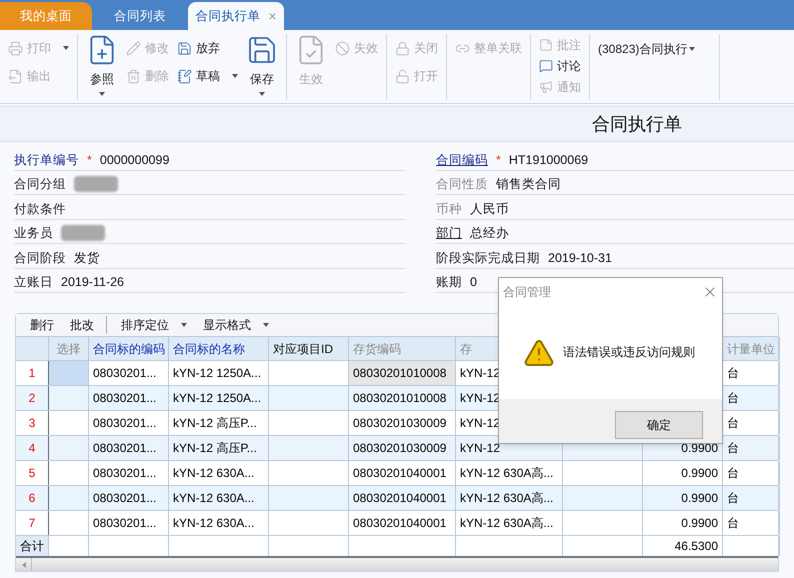 The height and width of the screenshot is (578, 794). What do you see at coordinates (539, 353) in the screenshot?
I see `warning-icon` at bounding box center [539, 353].